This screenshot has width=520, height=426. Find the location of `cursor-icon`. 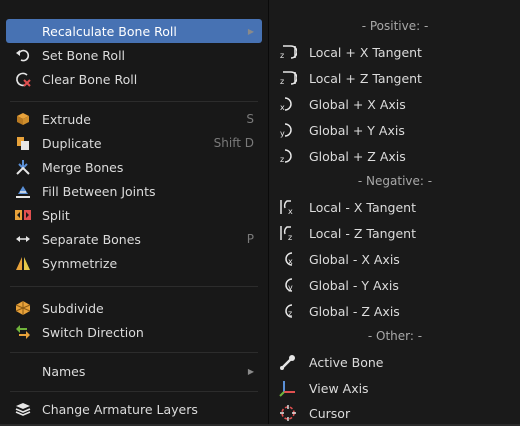

cursor-icon is located at coordinates (288, 413).